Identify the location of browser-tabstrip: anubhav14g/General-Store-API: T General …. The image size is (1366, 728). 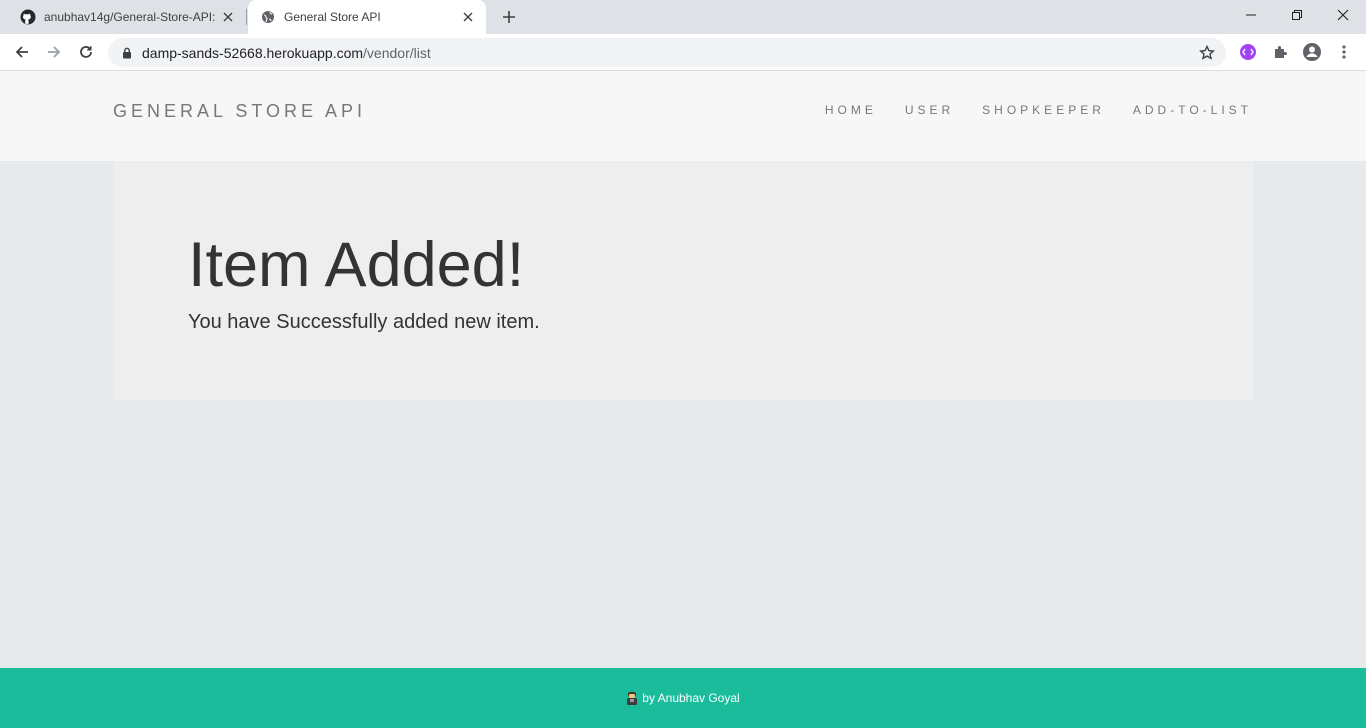
(683, 17).